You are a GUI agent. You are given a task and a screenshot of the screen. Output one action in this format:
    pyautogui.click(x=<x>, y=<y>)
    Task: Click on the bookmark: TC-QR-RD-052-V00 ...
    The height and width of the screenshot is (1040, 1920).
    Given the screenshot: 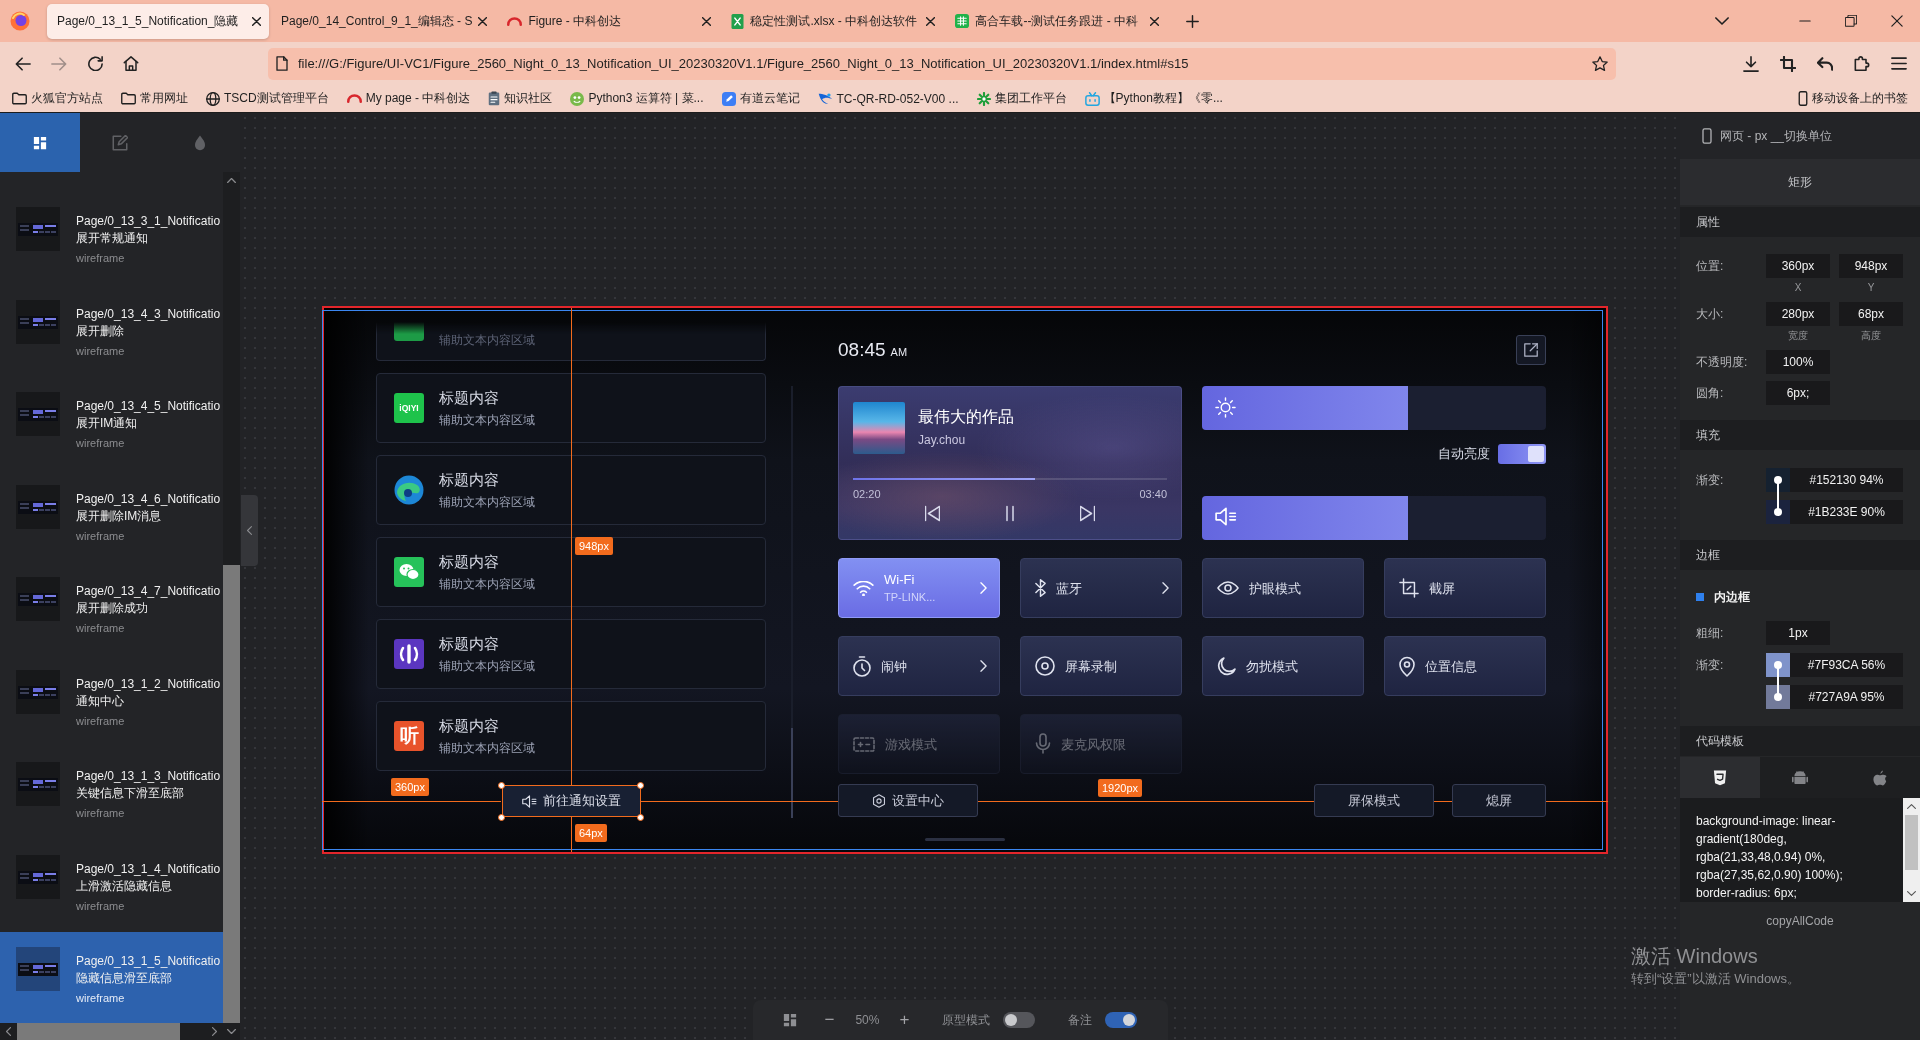 What is the action you would take?
    pyautogui.click(x=888, y=98)
    